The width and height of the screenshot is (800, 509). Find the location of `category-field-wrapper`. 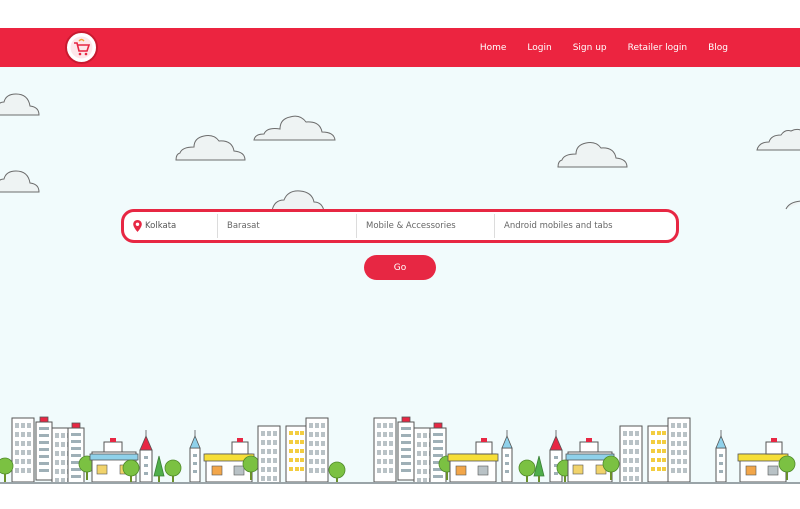

category-field-wrapper is located at coordinates (426, 226).